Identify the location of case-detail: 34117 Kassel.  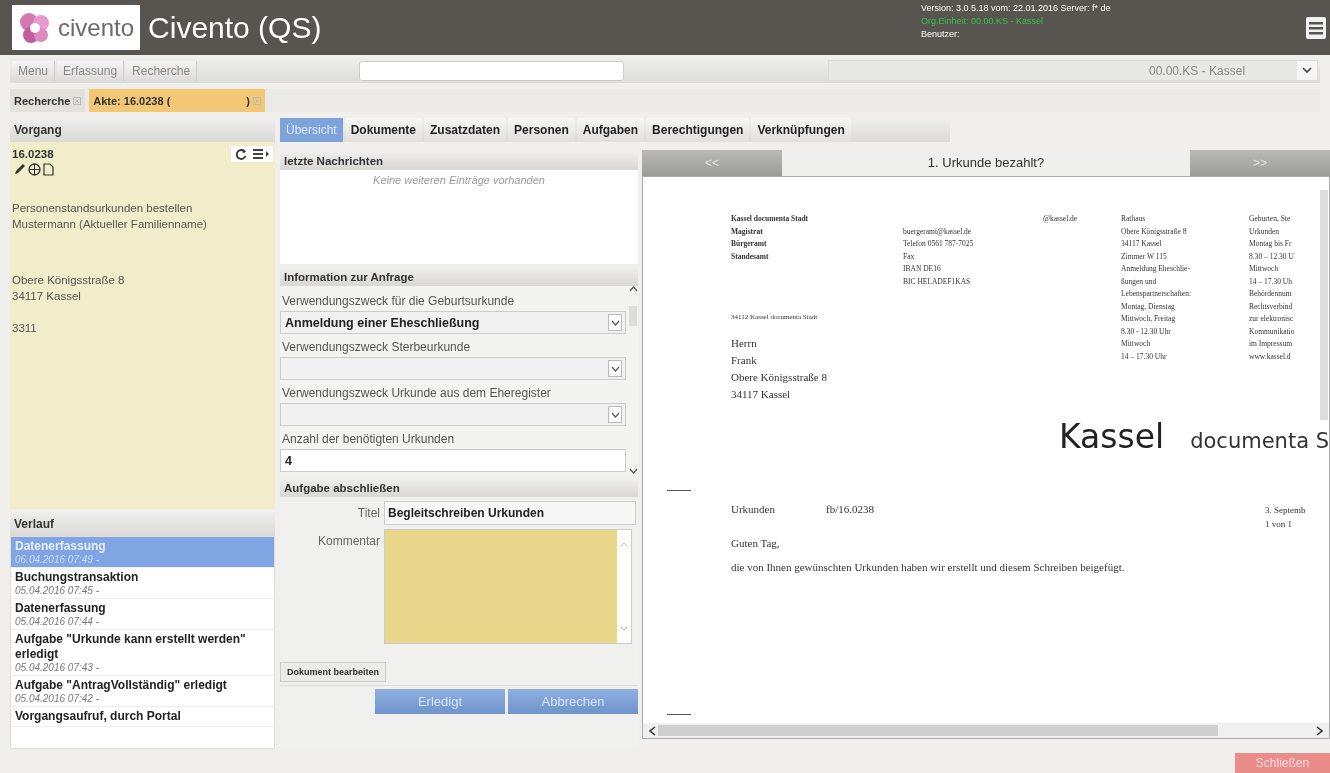
(46, 296).